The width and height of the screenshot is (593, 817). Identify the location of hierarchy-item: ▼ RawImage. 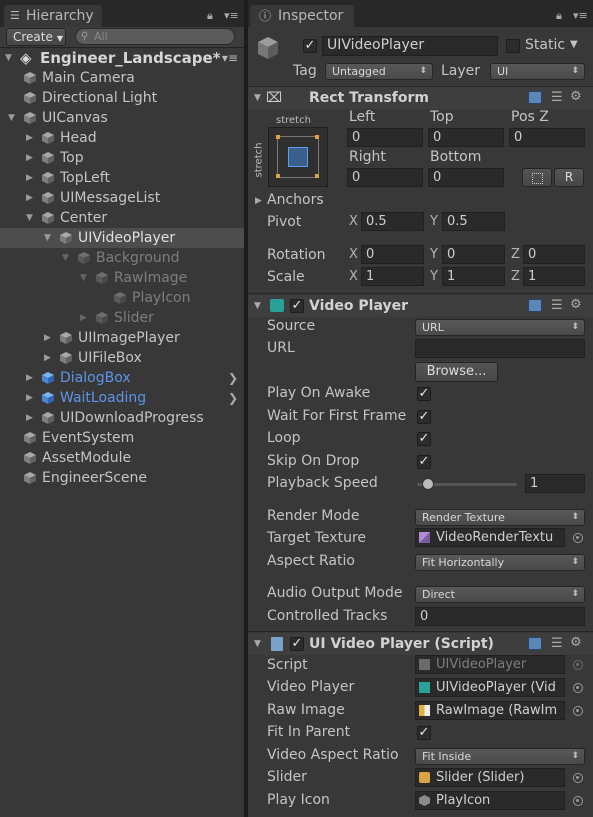
(122, 278).